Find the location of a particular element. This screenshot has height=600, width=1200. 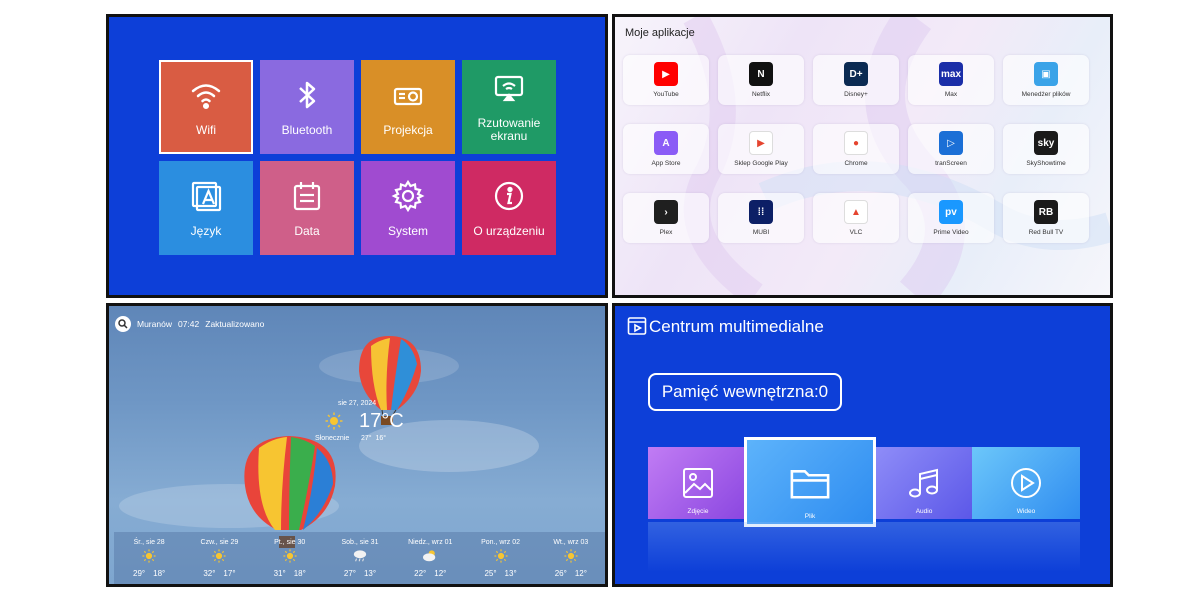

app-google-play: ▶ Sklep Google Play is located at coordinates (761, 149).